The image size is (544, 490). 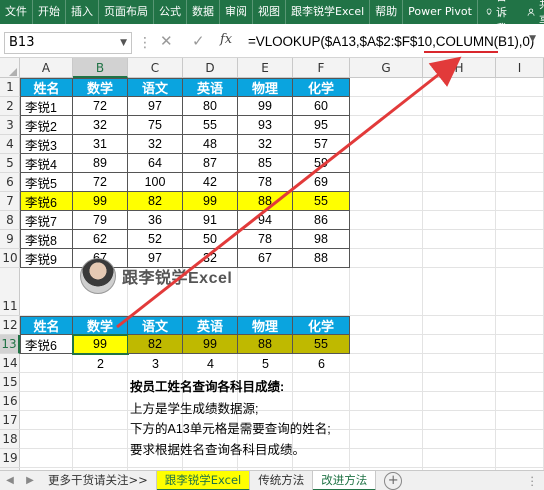 I want to click on row-header-18: 18, so click(x=10, y=439).